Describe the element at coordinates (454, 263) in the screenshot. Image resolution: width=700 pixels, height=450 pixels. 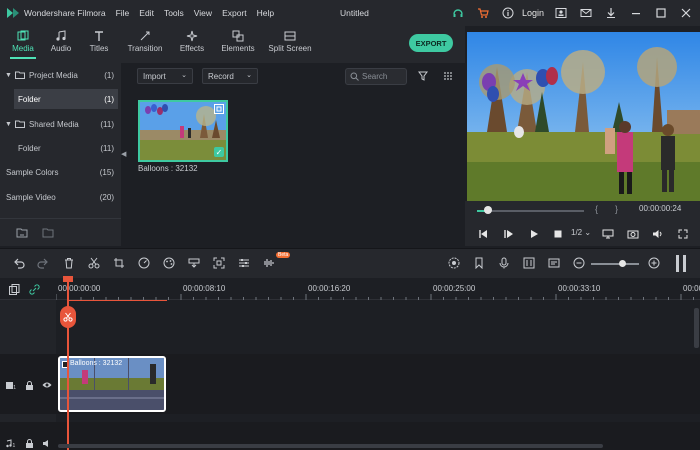
I see `render-icon` at that location.